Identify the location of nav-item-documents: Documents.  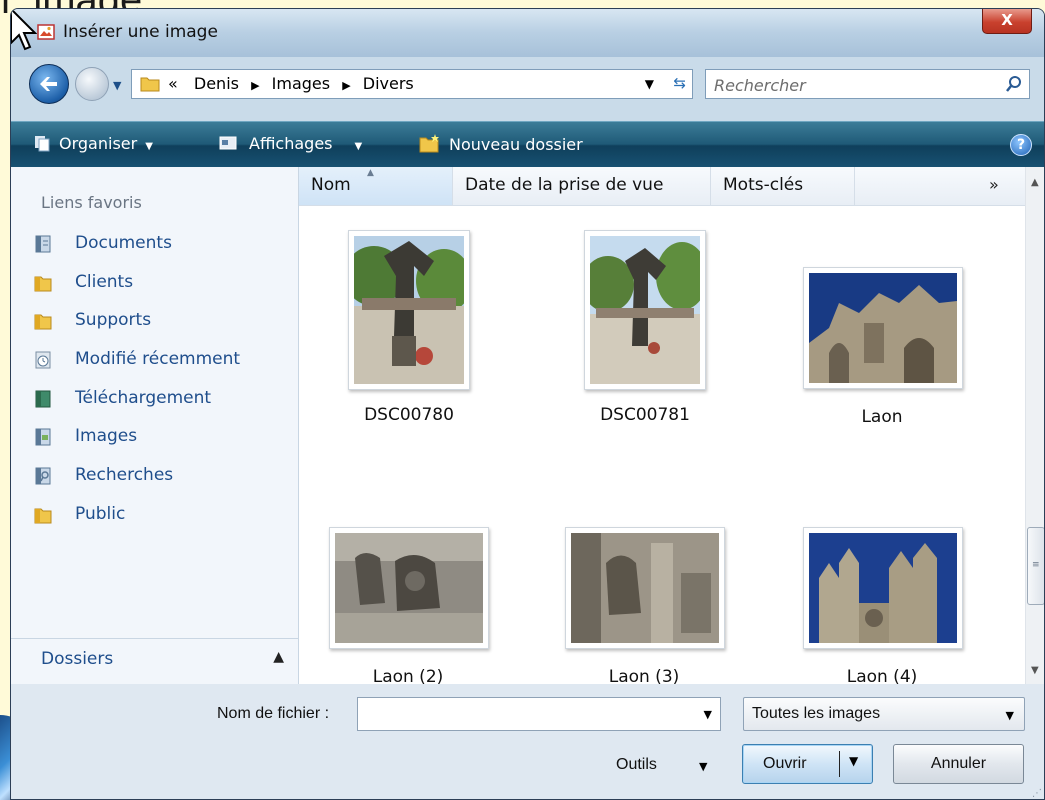
(136, 252).